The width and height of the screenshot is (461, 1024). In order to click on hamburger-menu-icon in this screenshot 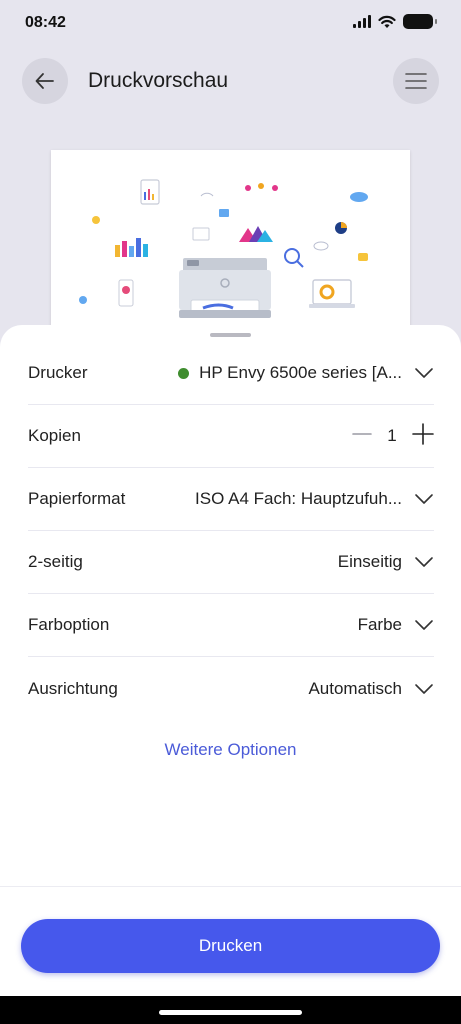, I will do `click(416, 81)`.